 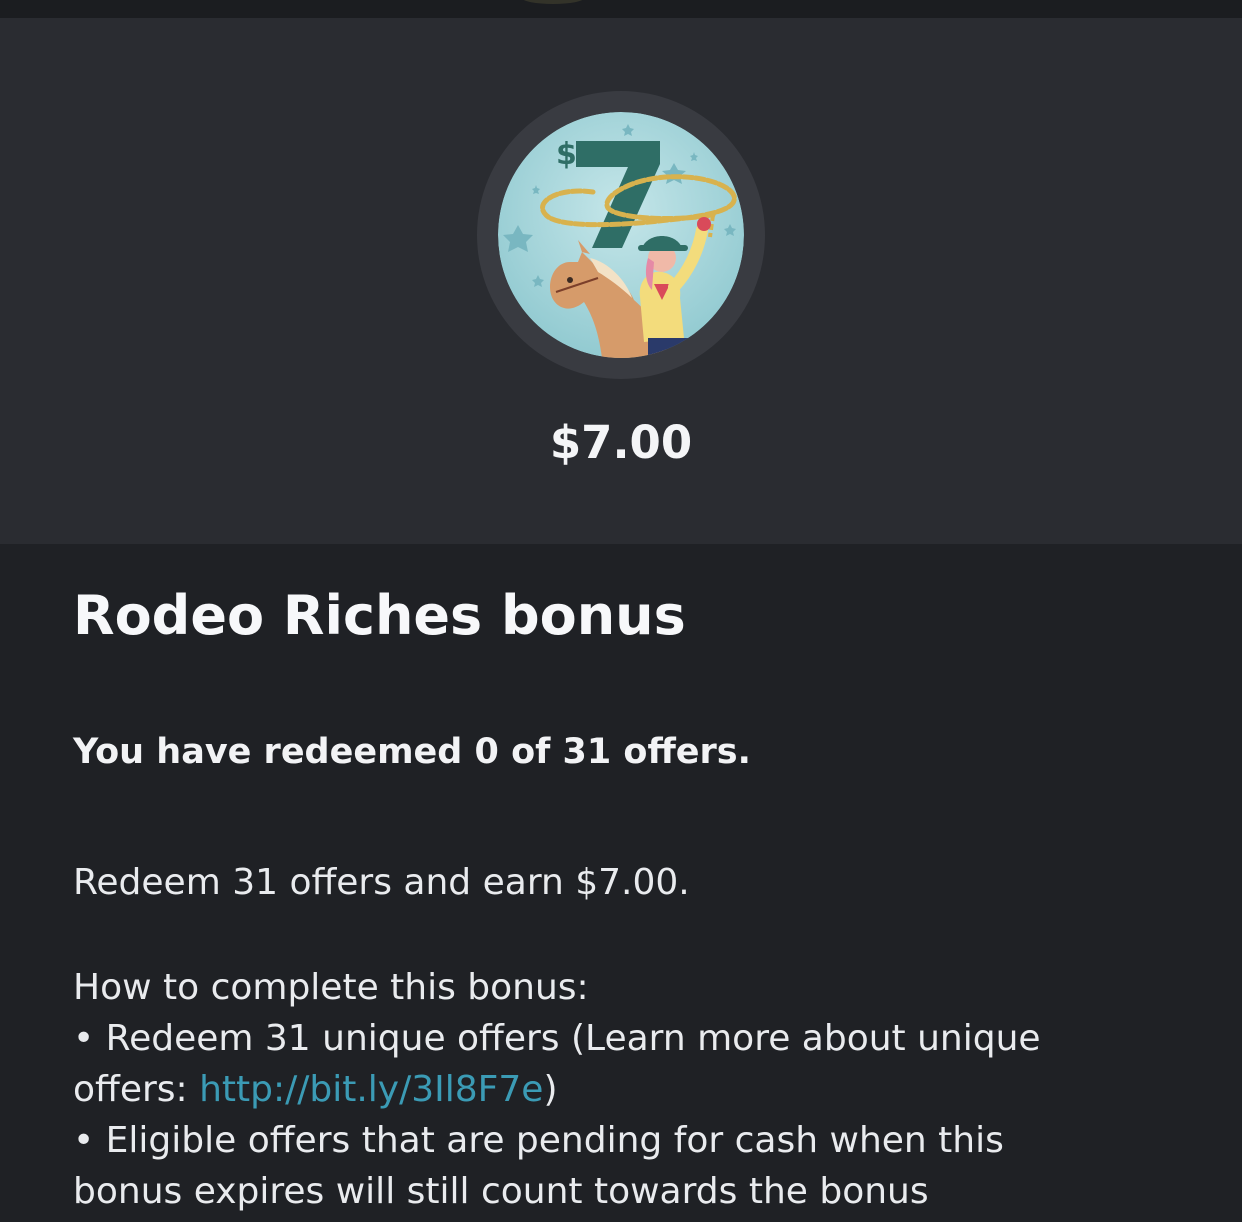 What do you see at coordinates (371, 1089) in the screenshot?
I see `unique-offers-link: http://bit.ly/3Il8F7e` at bounding box center [371, 1089].